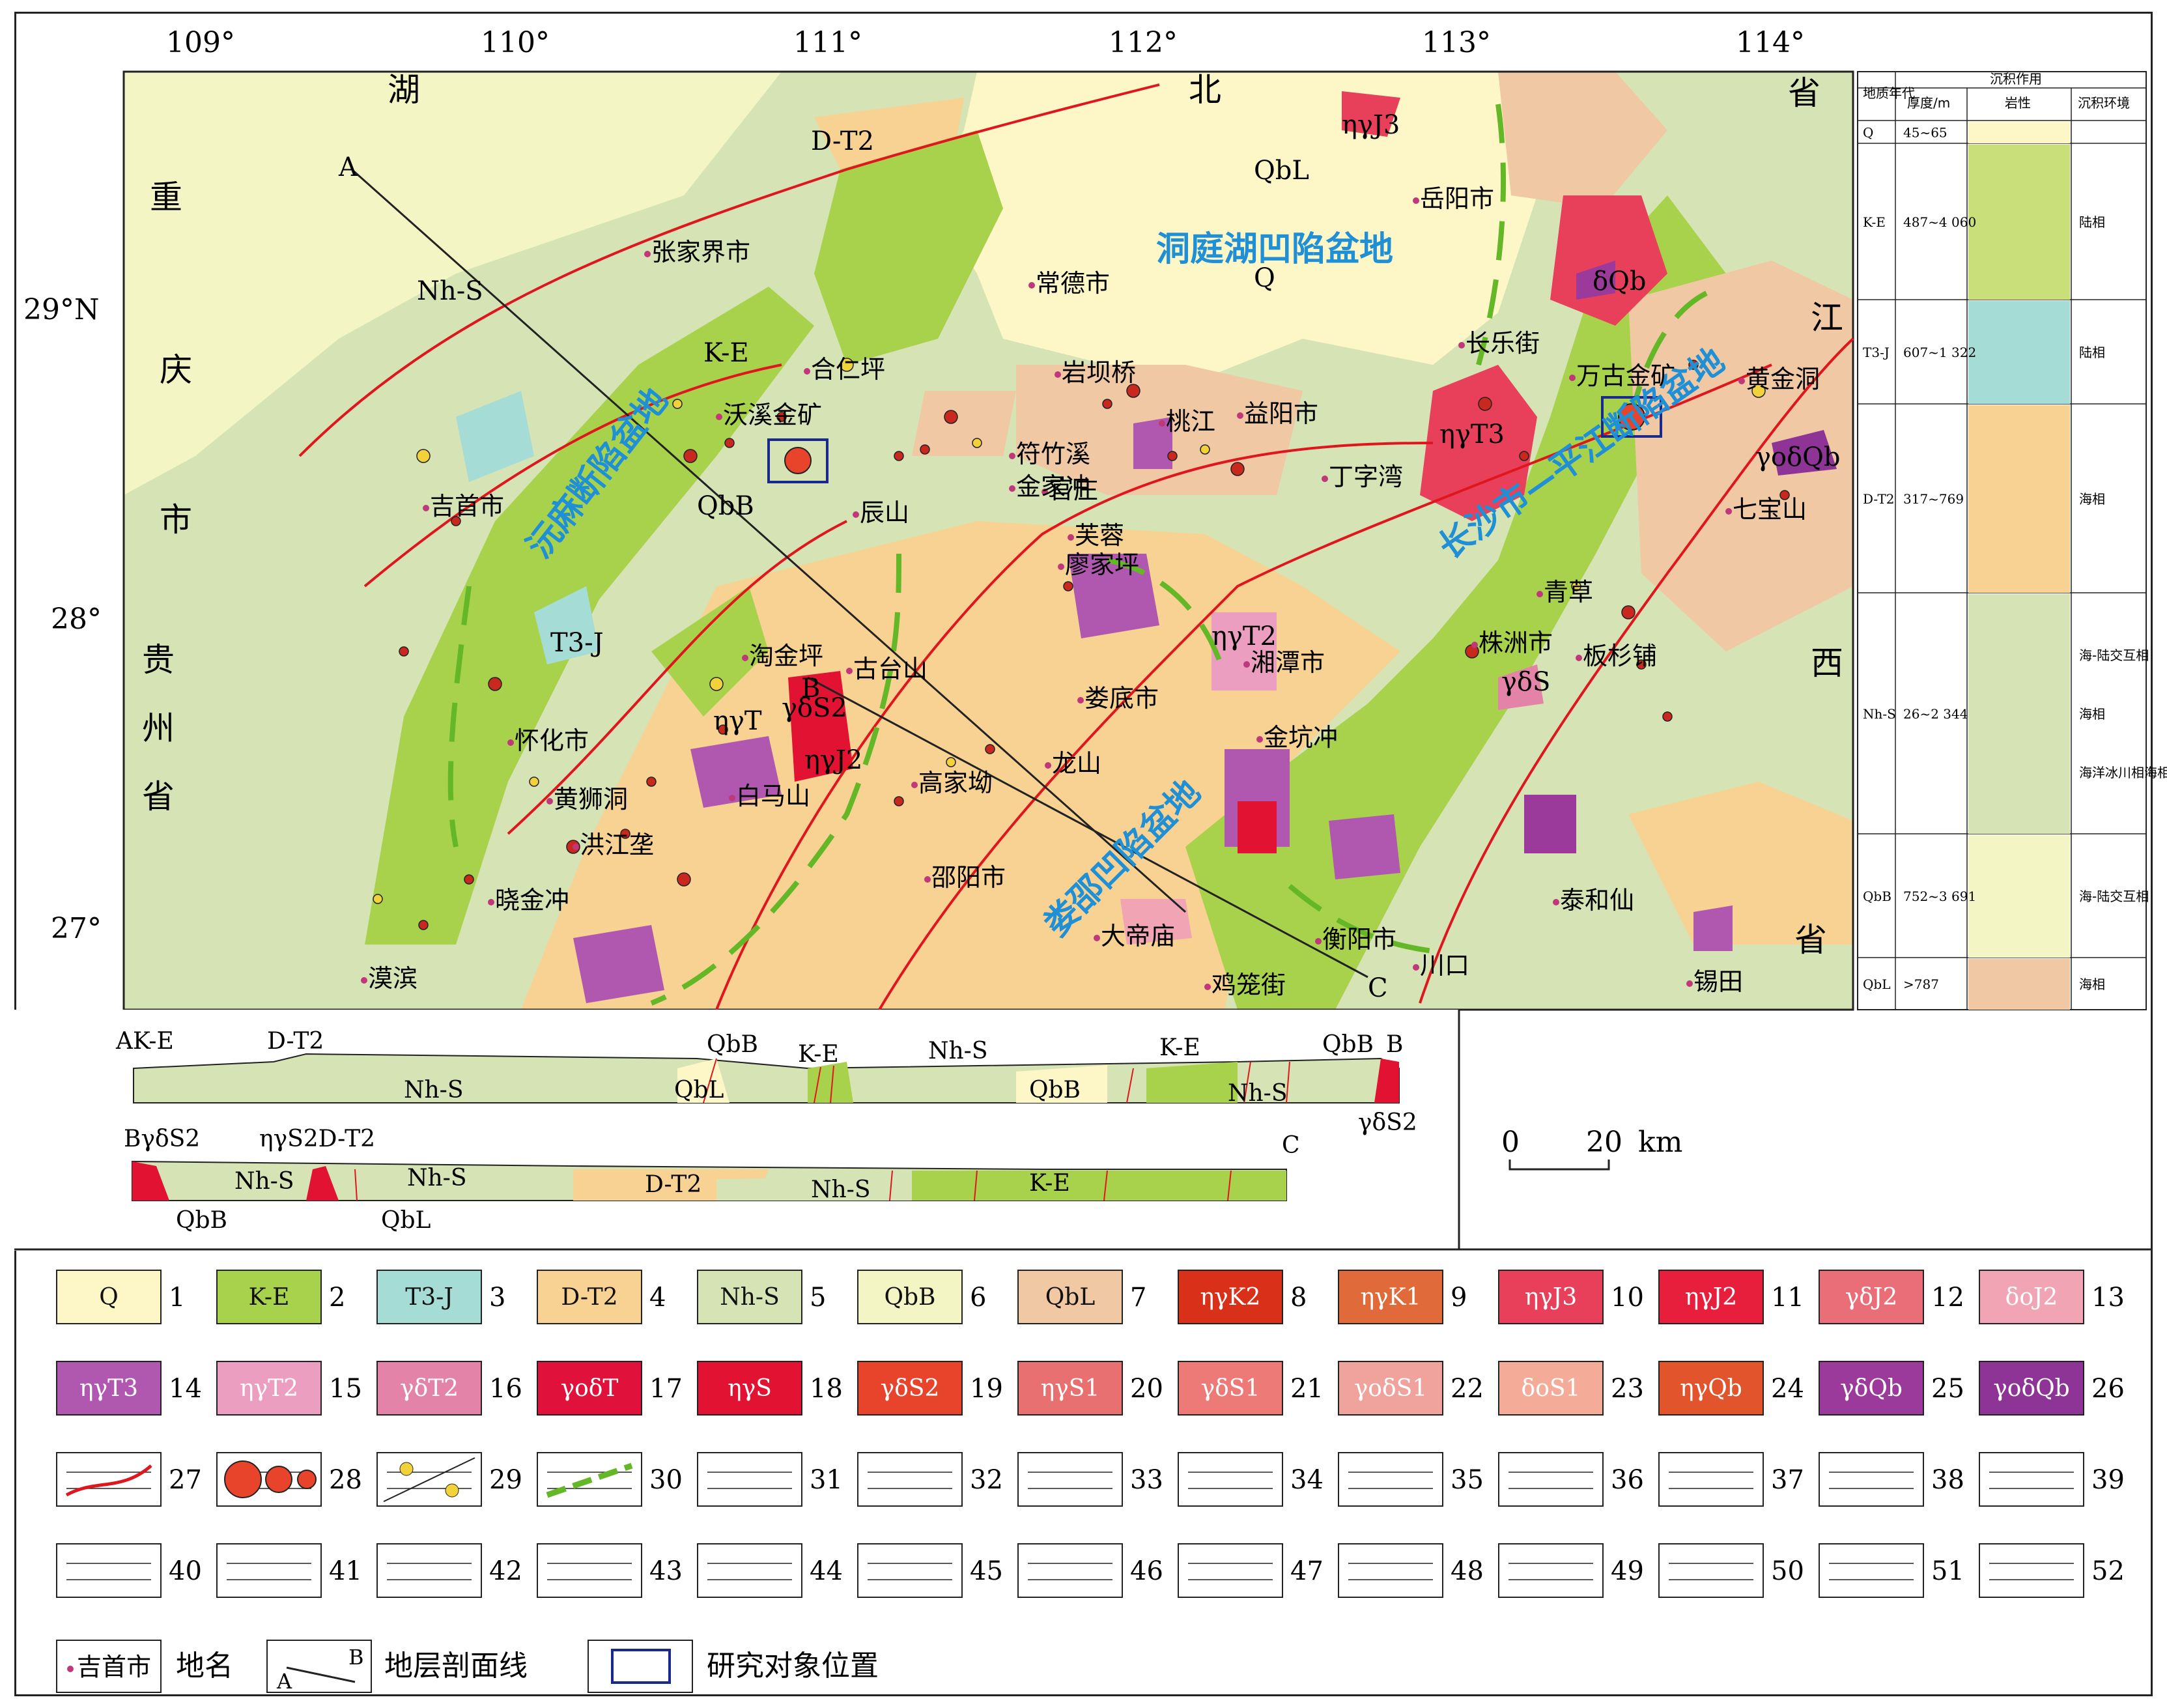  What do you see at coordinates (770, 1479) in the screenshot?
I see `legend-item: 31` at bounding box center [770, 1479].